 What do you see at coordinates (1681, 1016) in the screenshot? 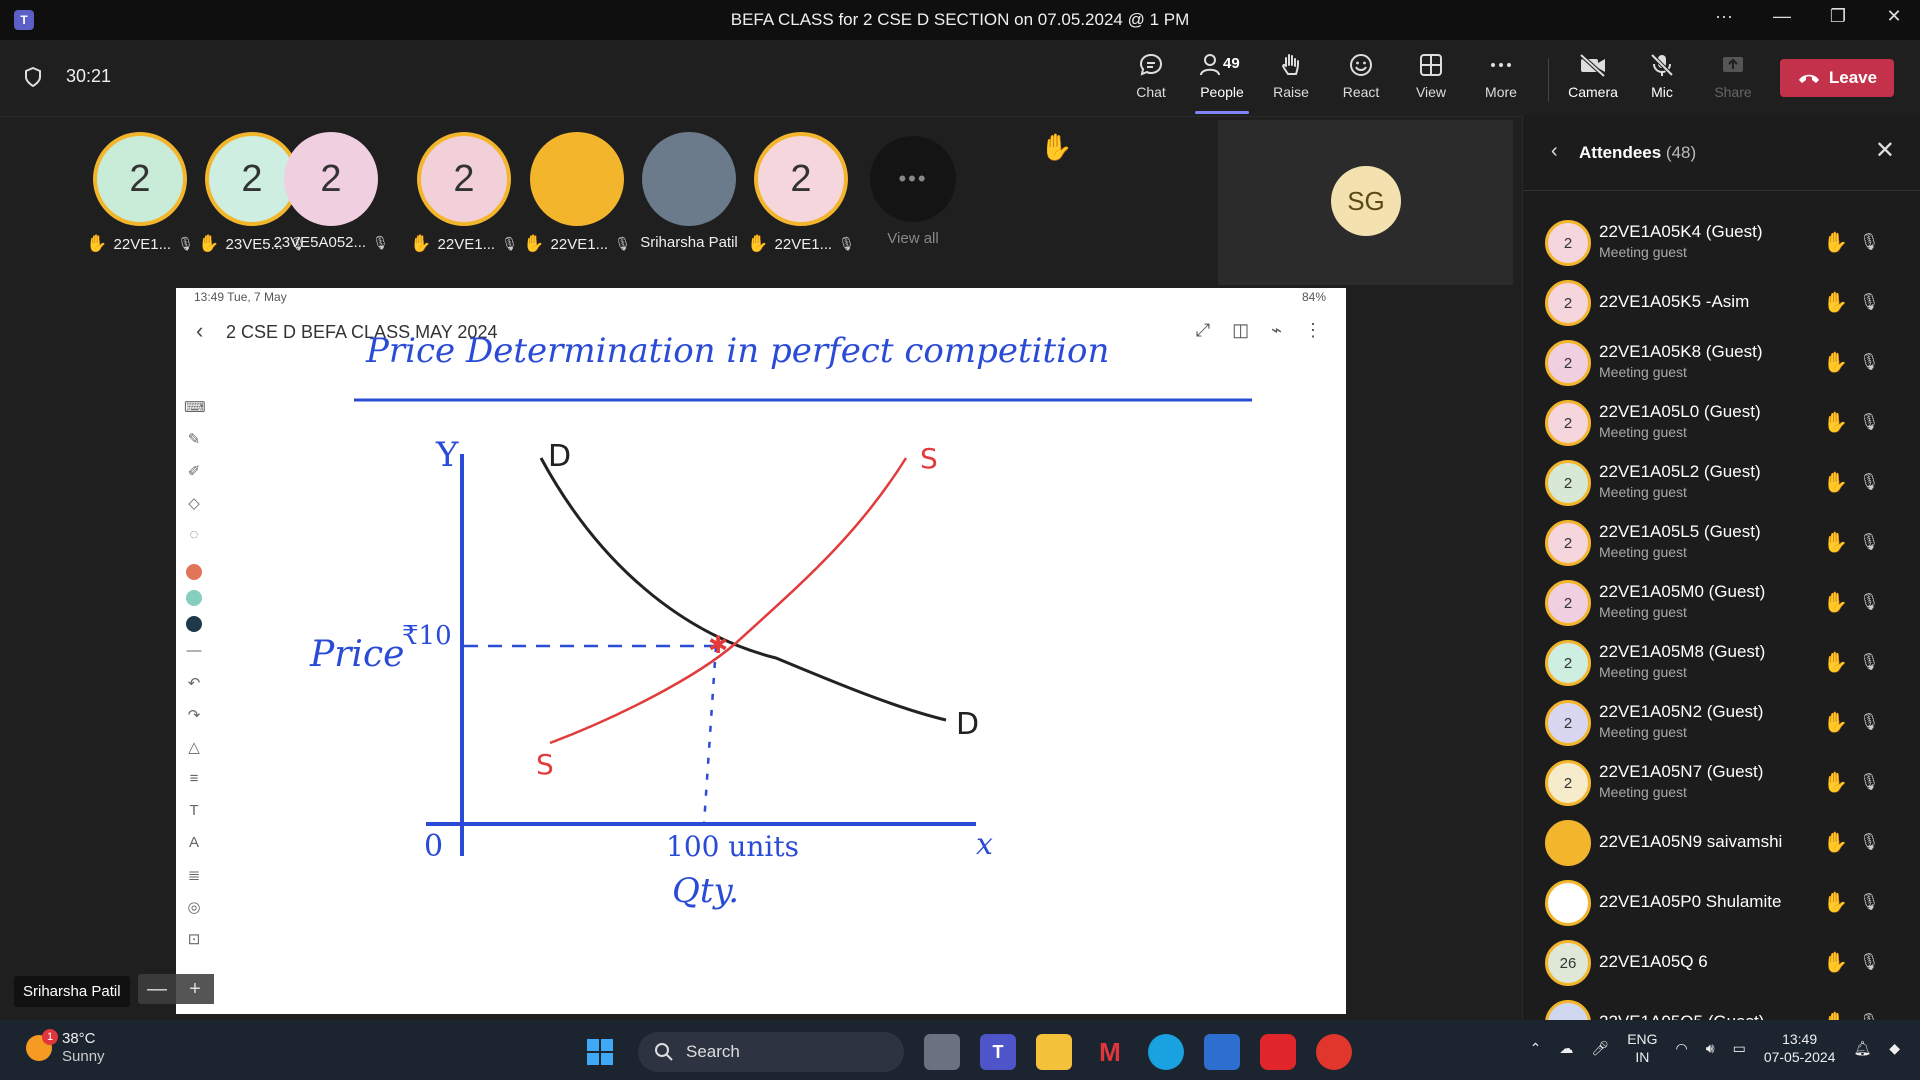
I see `attendee-name: 22VE1A05Q5 (Guest)` at bounding box center [1681, 1016].